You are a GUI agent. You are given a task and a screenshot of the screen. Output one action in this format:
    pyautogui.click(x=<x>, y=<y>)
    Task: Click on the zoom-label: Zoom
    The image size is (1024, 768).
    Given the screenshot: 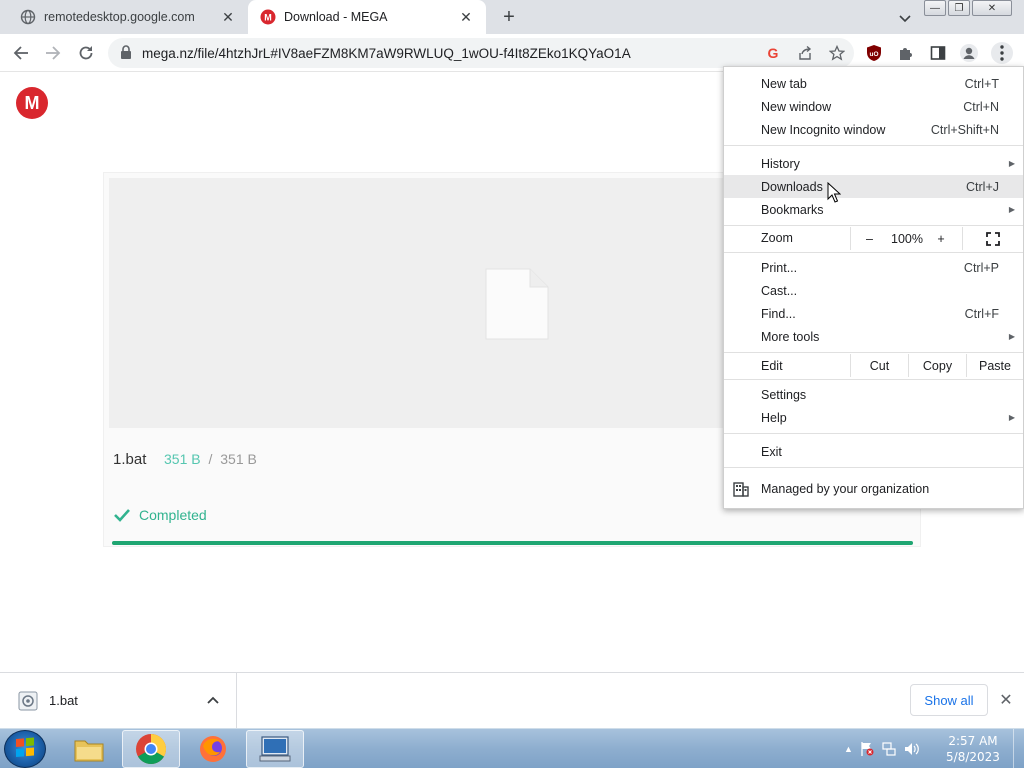 What is the action you would take?
    pyautogui.click(x=777, y=238)
    